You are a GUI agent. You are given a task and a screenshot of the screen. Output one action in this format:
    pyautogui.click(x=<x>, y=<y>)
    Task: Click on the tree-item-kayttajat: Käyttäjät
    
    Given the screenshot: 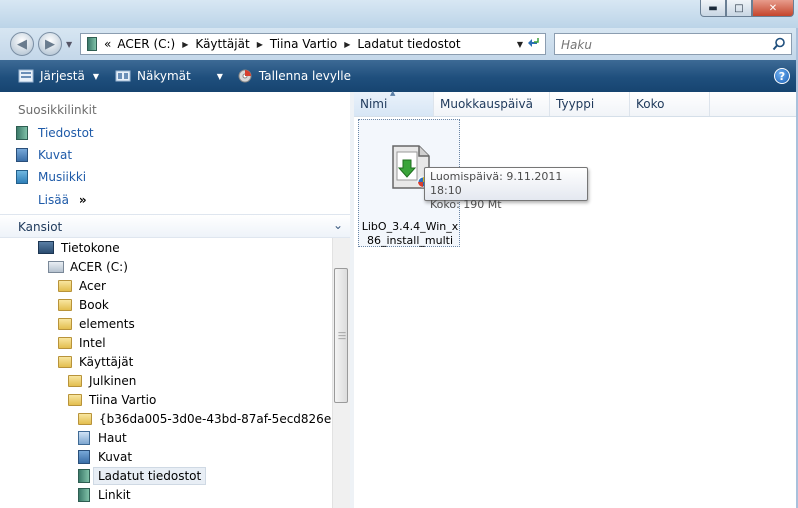 What is the action you would take?
    pyautogui.click(x=95, y=361)
    